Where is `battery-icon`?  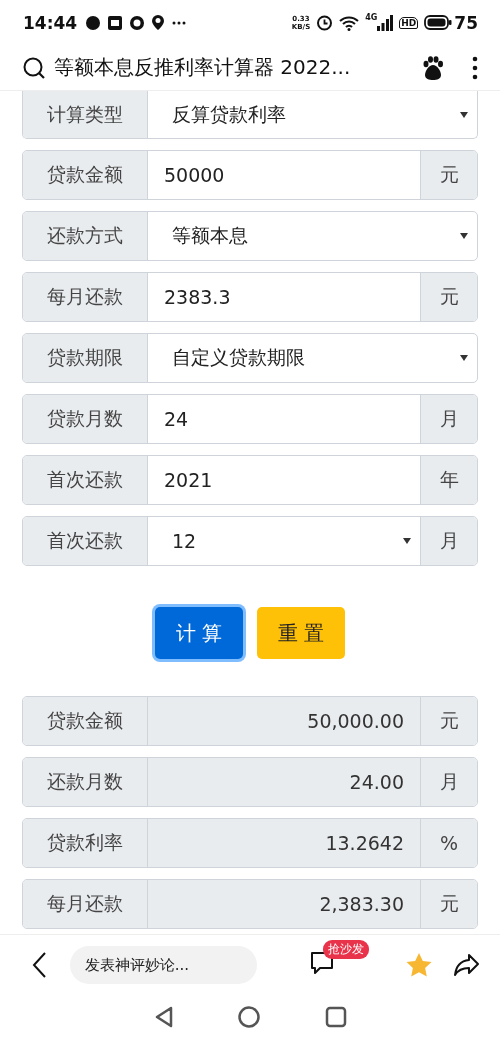
battery-icon is located at coordinates (438, 22).